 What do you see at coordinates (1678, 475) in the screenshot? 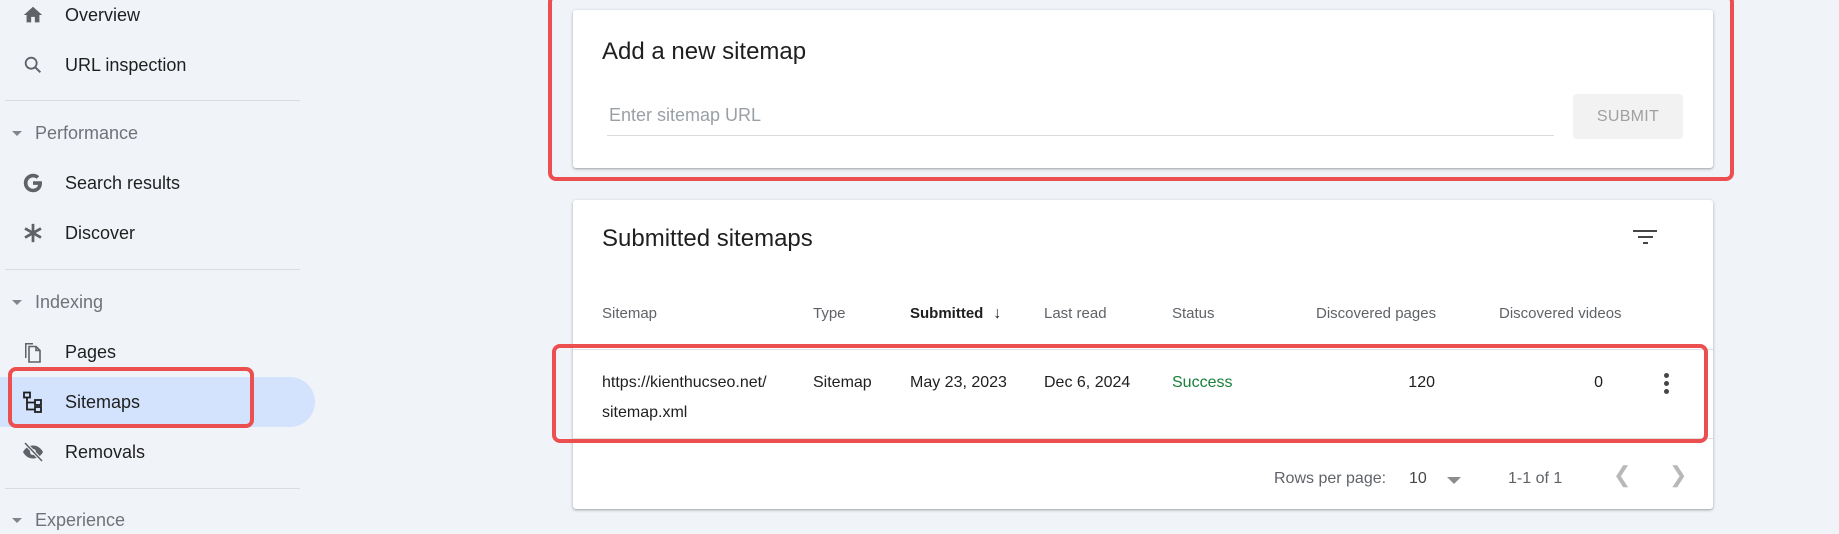
I see `chevron-right-icon: ❯` at bounding box center [1678, 475].